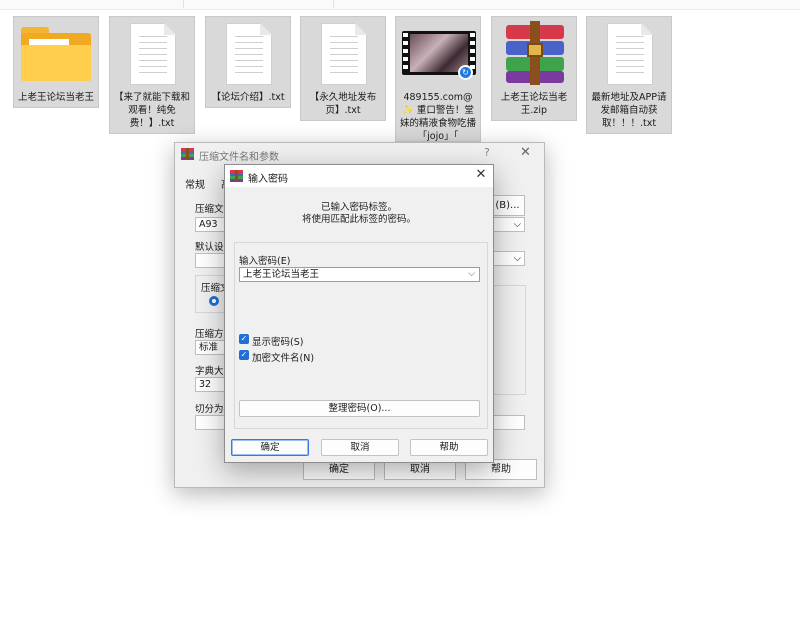  Describe the element at coordinates (283, 357) in the screenshot. I see `encrypt-filenames-label: 加密文件名(N)` at that location.